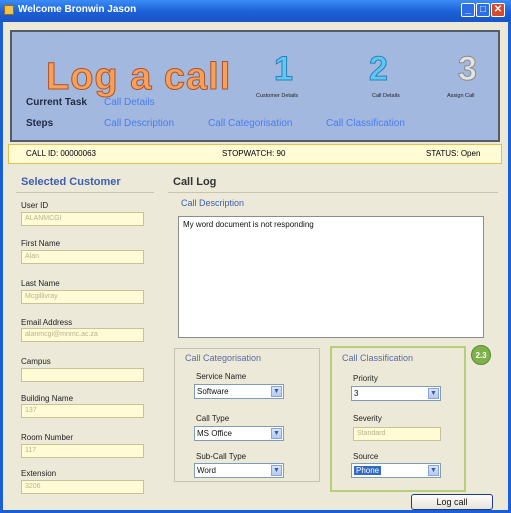 The height and width of the screenshot is (513, 511). Describe the element at coordinates (366, 456) in the screenshot. I see `source-label: Source` at that location.